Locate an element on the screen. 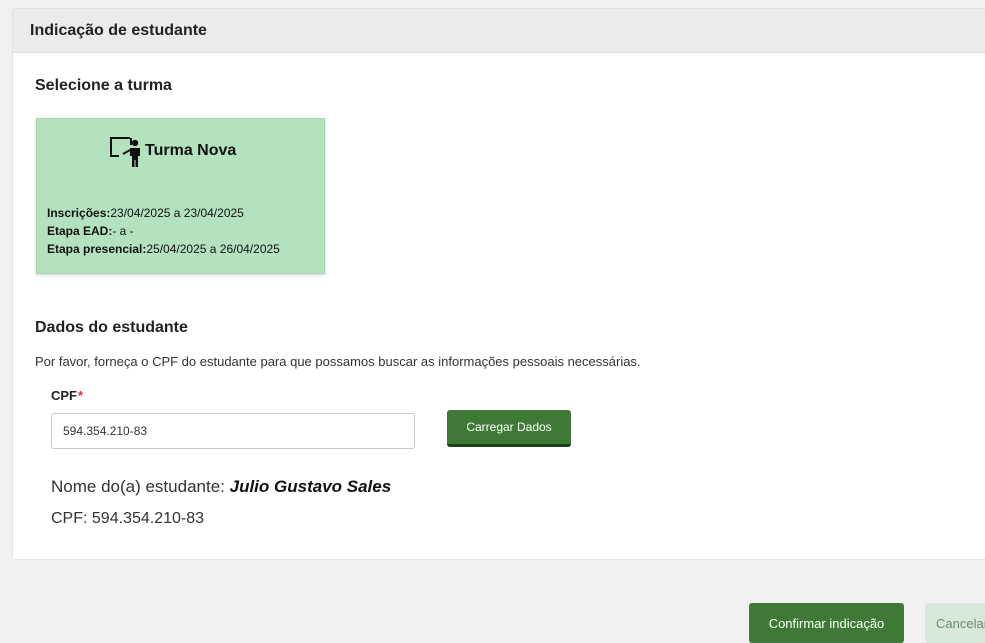 Image resolution: width=985 pixels, height=643 pixels. enrollment-period: Inscrições:23/04/2025 a 23/04/2025 is located at coordinates (145, 213).